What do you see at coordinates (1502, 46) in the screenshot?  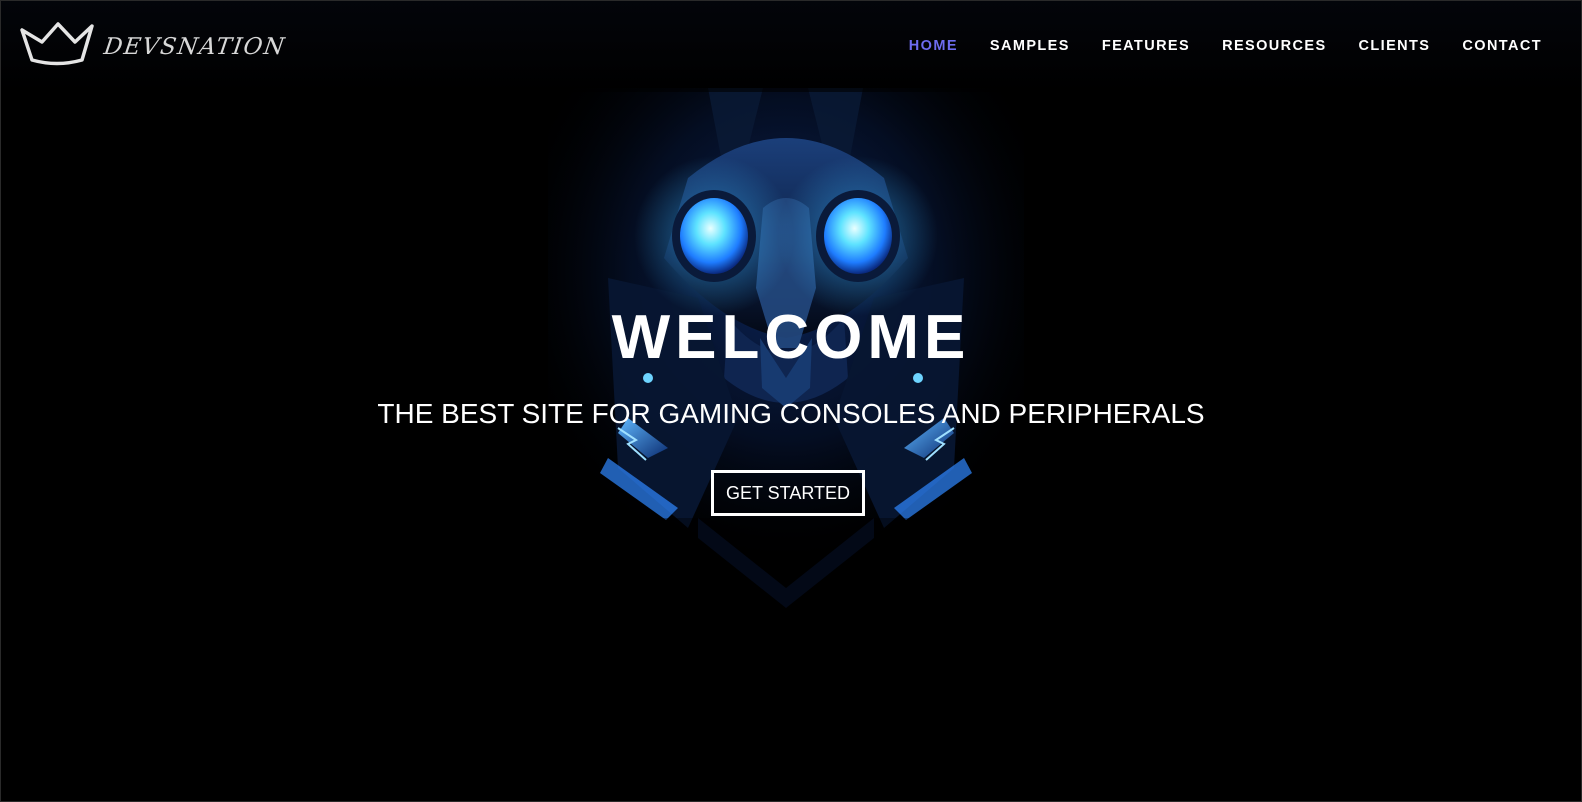 I see `nav-item-contact: CONTACT` at bounding box center [1502, 46].